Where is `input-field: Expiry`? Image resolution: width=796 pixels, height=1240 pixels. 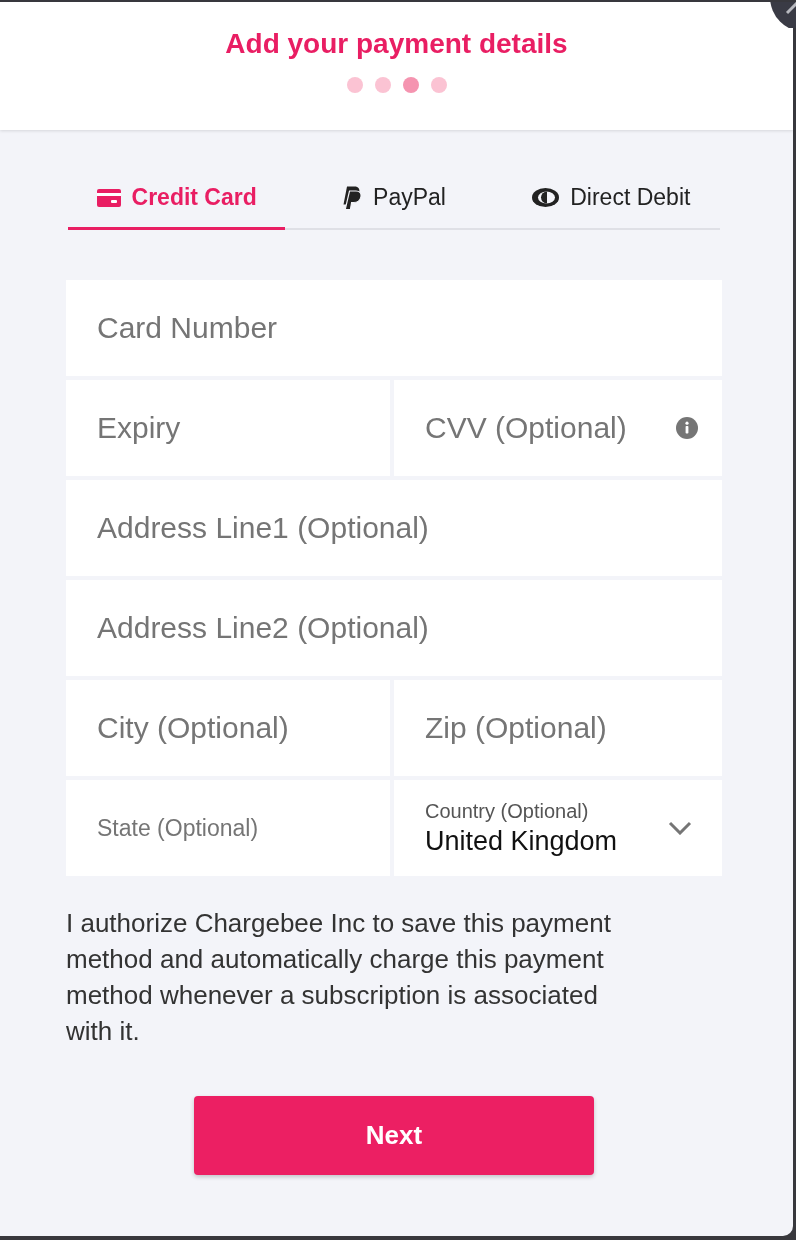
input-field: Expiry is located at coordinates (228, 428).